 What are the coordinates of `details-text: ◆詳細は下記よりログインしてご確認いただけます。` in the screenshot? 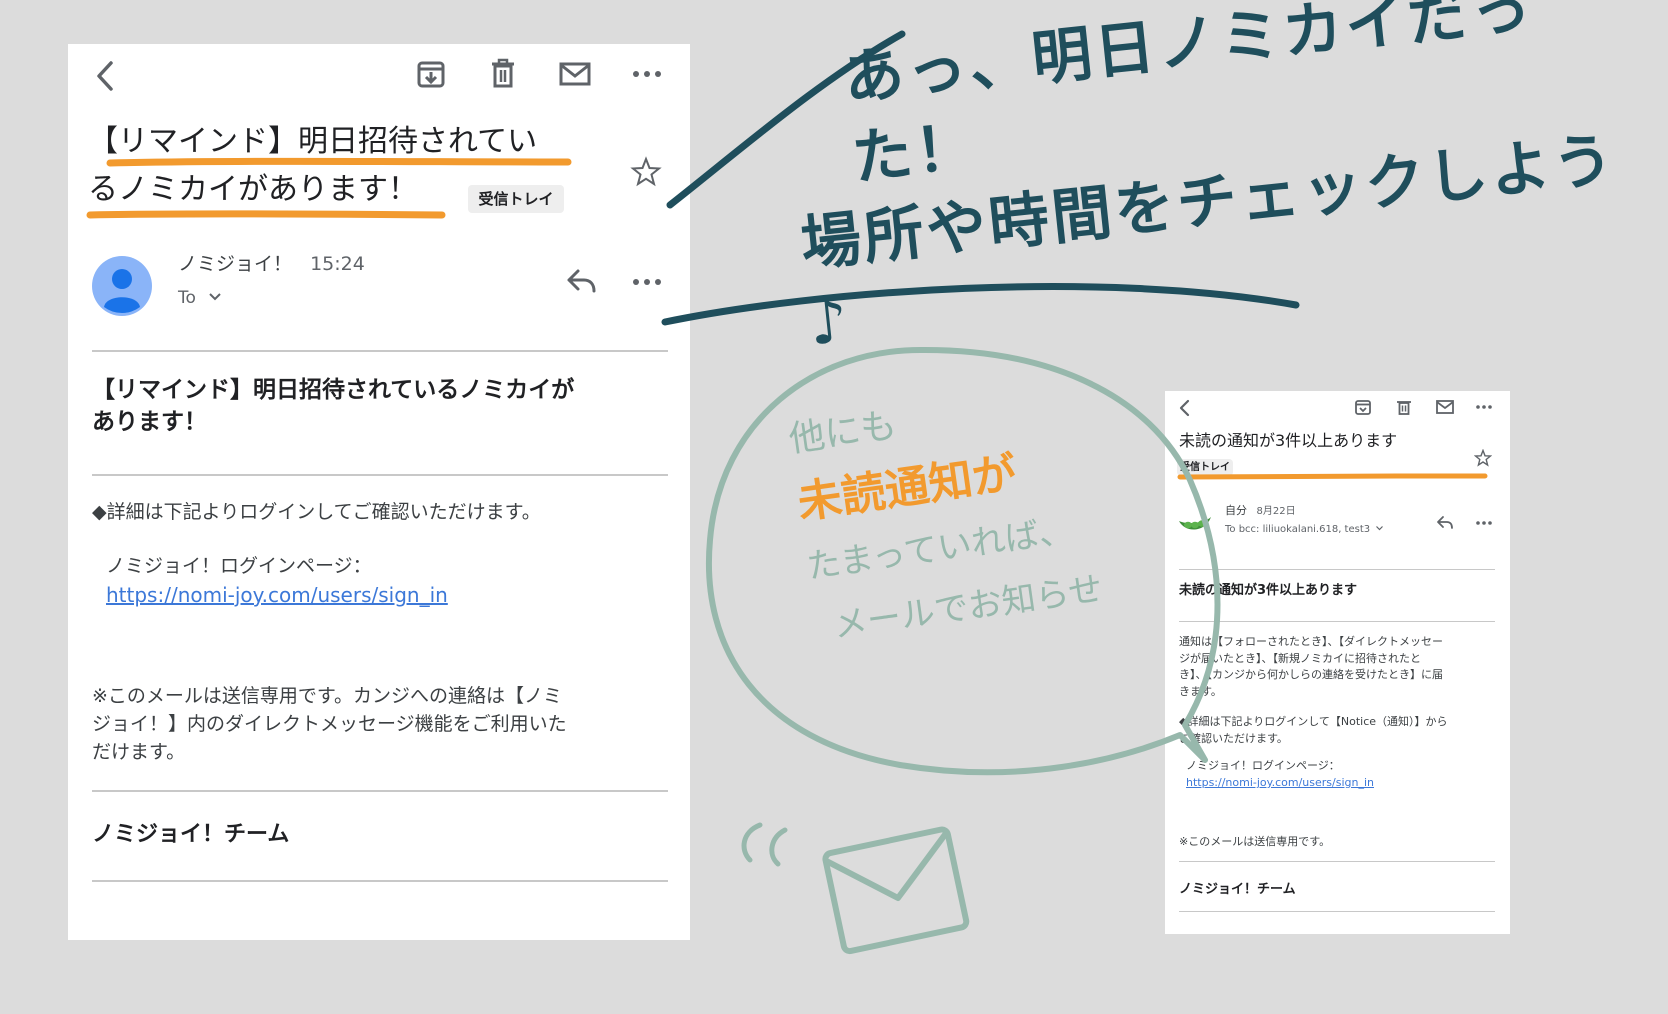 It's located at (316, 512).